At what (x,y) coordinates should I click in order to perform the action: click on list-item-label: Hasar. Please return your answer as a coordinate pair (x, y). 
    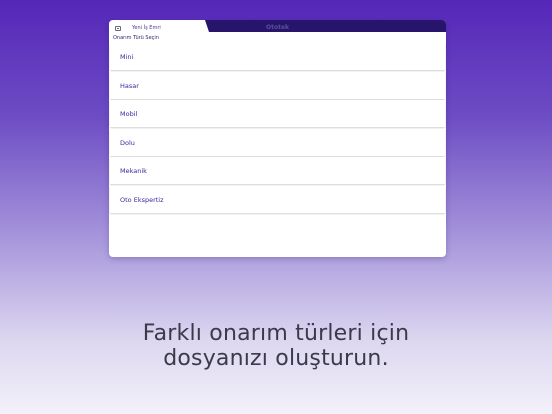
    Looking at the image, I should click on (129, 85).